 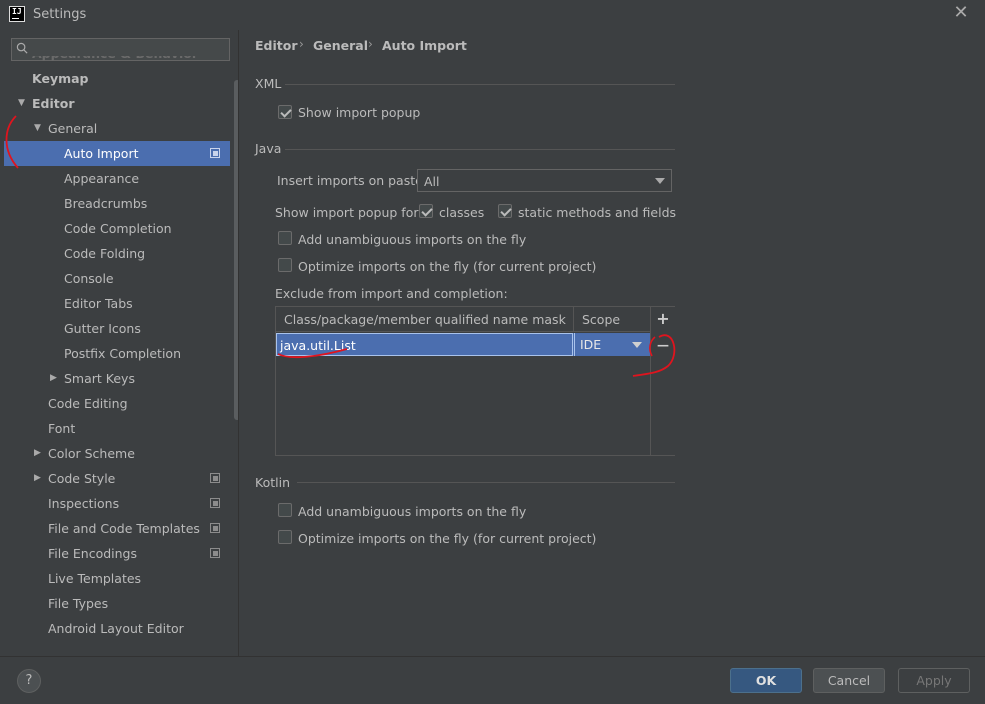 What do you see at coordinates (105, 253) in the screenshot?
I see `sidebar-item-label: Code Folding` at bounding box center [105, 253].